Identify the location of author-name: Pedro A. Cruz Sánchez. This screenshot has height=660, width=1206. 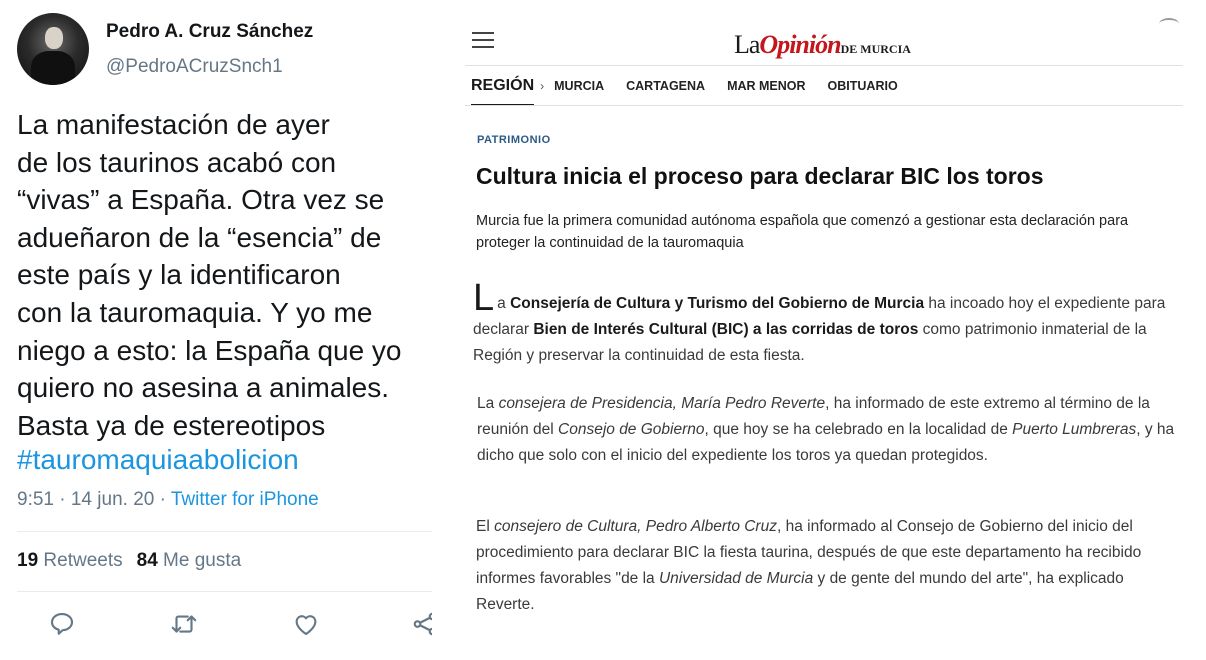
(209, 32).